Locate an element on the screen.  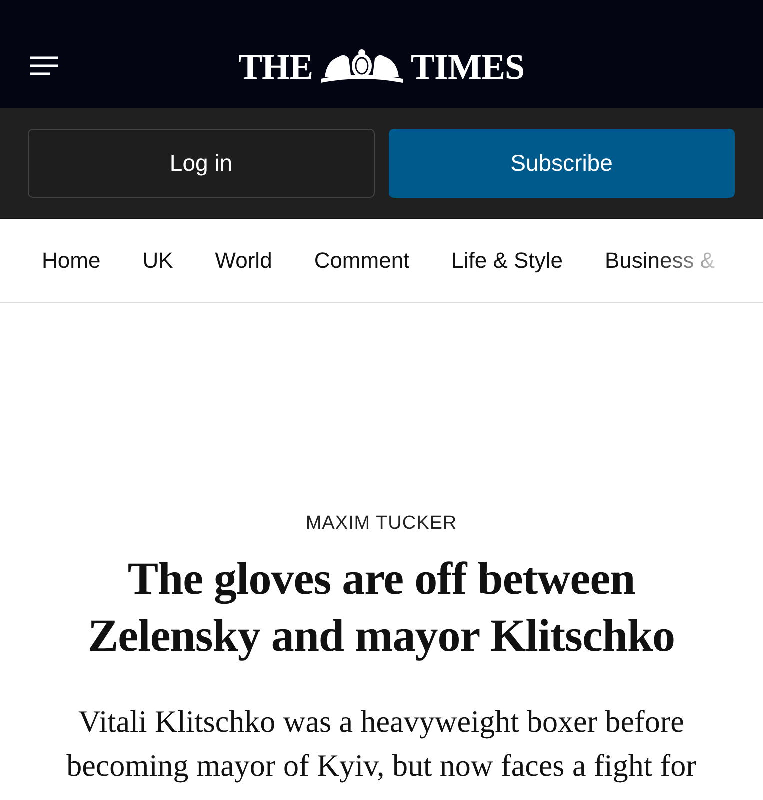
byline: MAXIM TUCKER is located at coordinates (381, 524).